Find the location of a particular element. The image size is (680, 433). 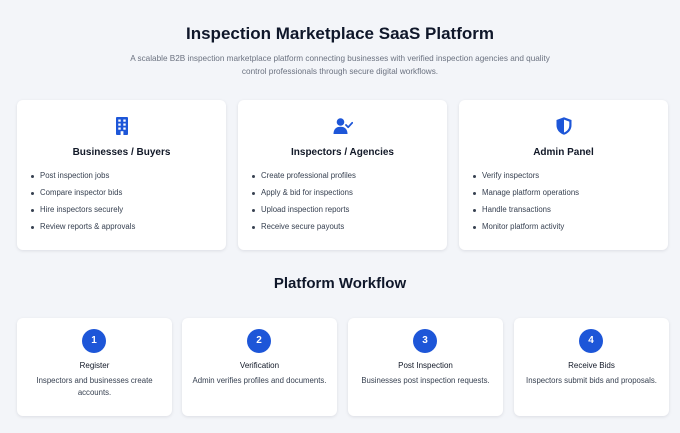

shield-icon is located at coordinates (563, 126).